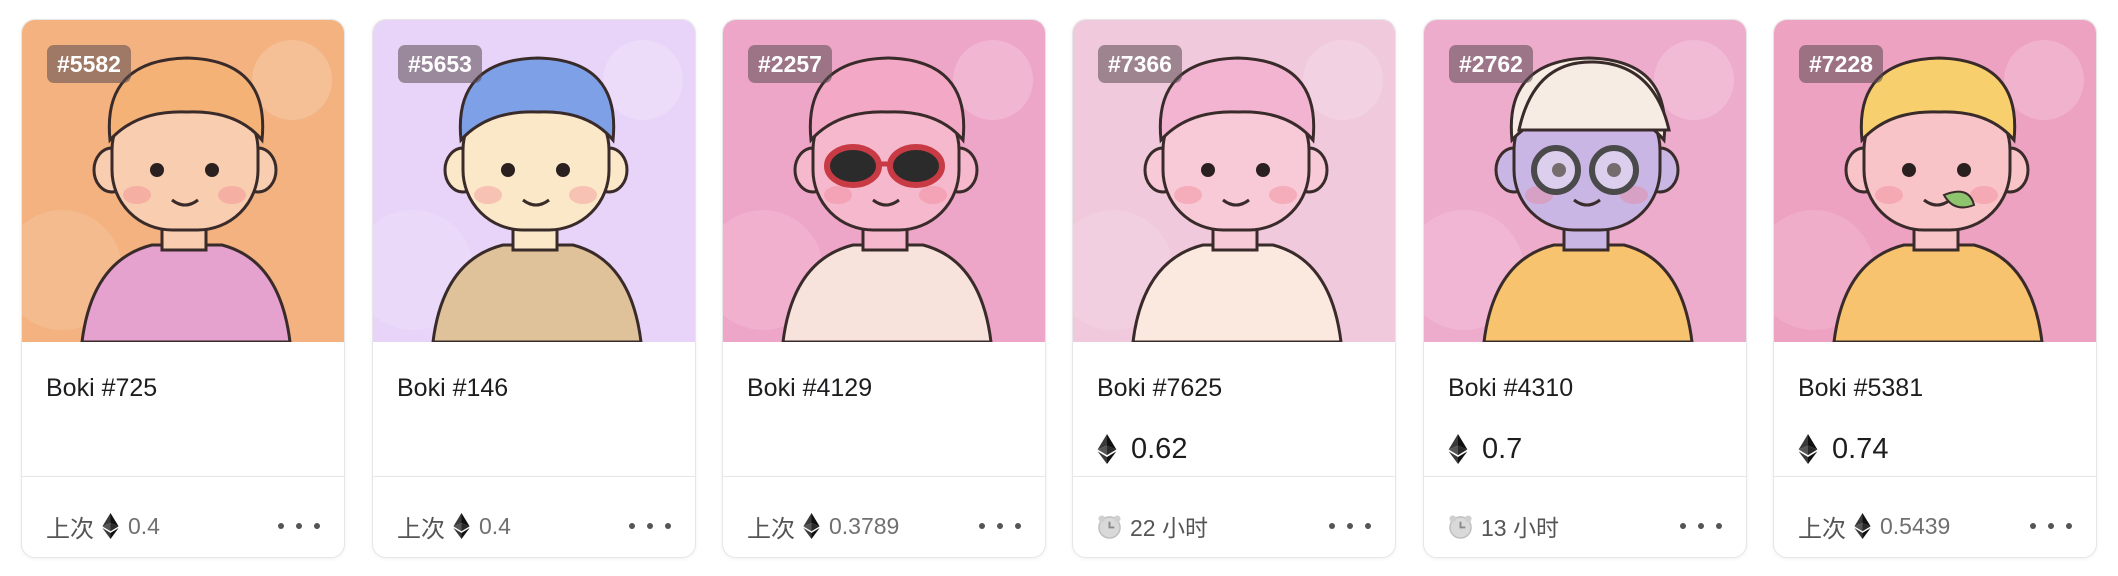  What do you see at coordinates (1915, 525) in the screenshot?
I see `last-sale-value: 0.5439` at bounding box center [1915, 525].